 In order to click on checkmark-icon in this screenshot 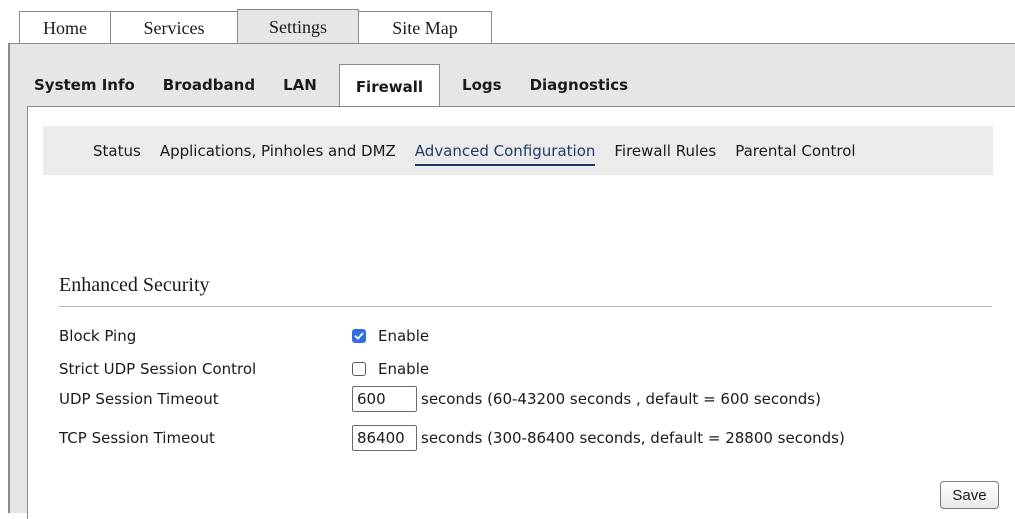, I will do `click(359, 336)`.